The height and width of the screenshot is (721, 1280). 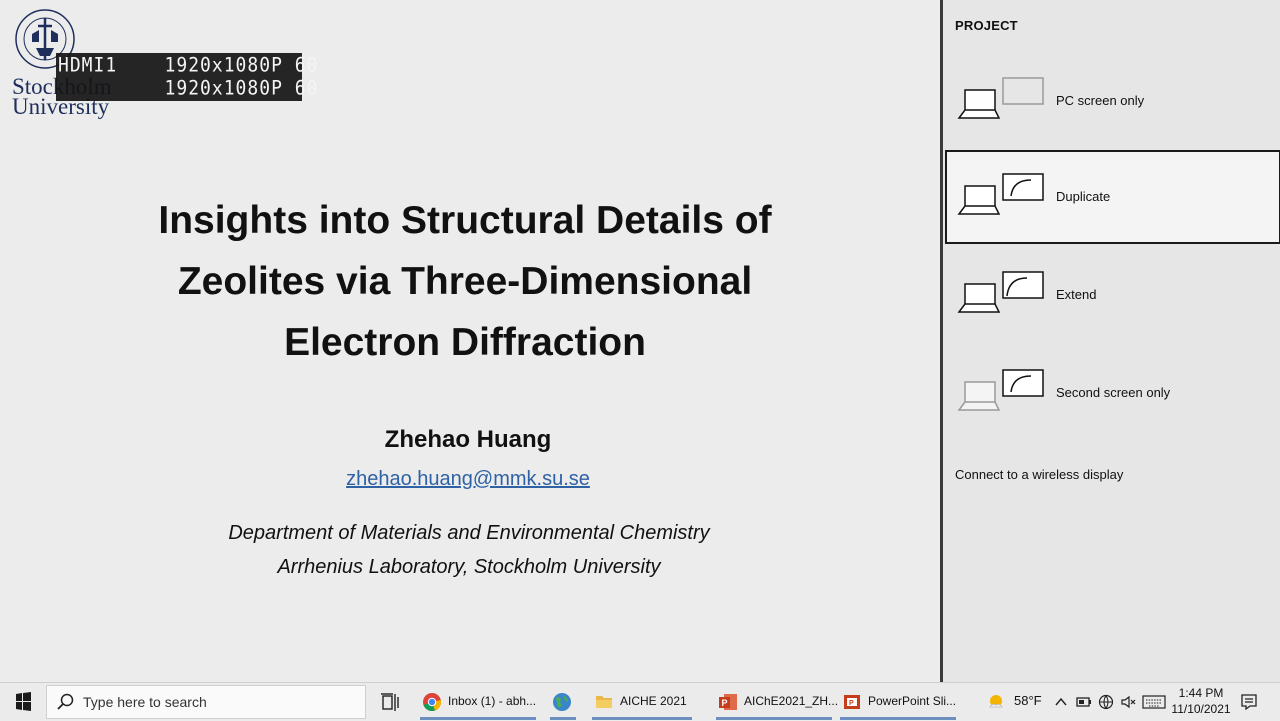 What do you see at coordinates (1061, 702) in the screenshot?
I see `chevron-up-icon` at bounding box center [1061, 702].